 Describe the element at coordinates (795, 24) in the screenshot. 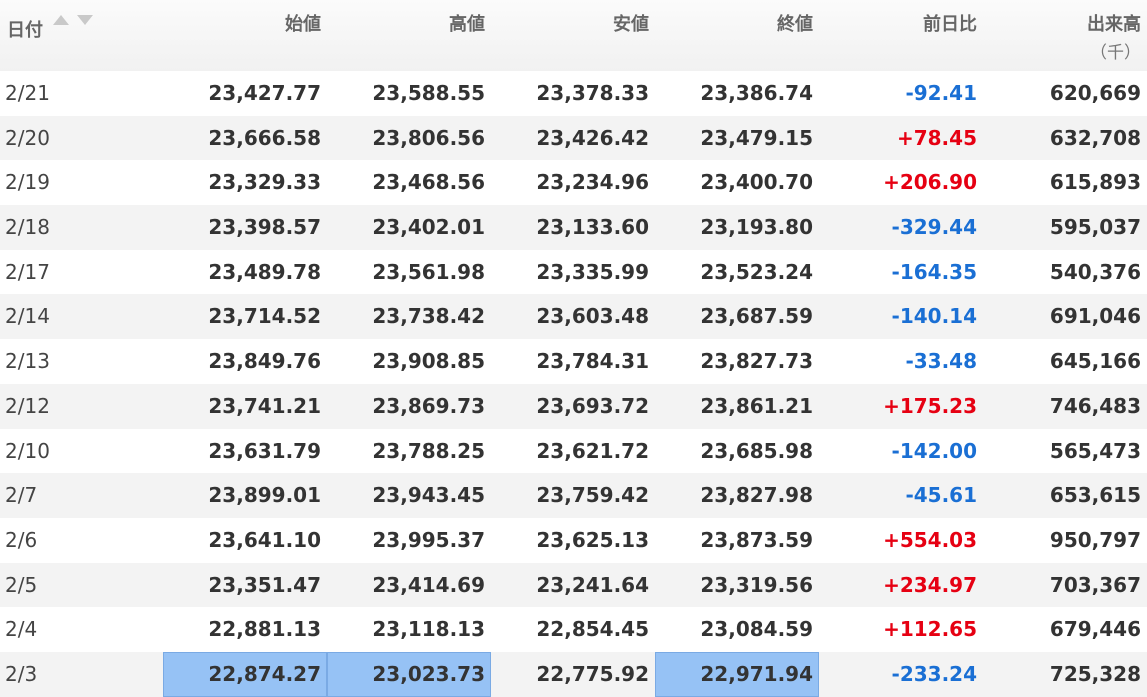

I see `column-header-close-label: 終値` at that location.